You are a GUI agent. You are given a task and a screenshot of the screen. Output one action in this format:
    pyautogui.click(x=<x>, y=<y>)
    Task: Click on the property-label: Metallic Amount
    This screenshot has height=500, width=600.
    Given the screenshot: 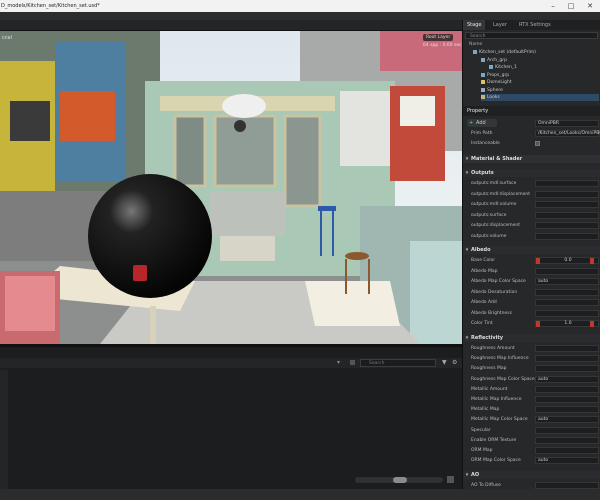 What is the action you would take?
    pyautogui.click(x=489, y=389)
    